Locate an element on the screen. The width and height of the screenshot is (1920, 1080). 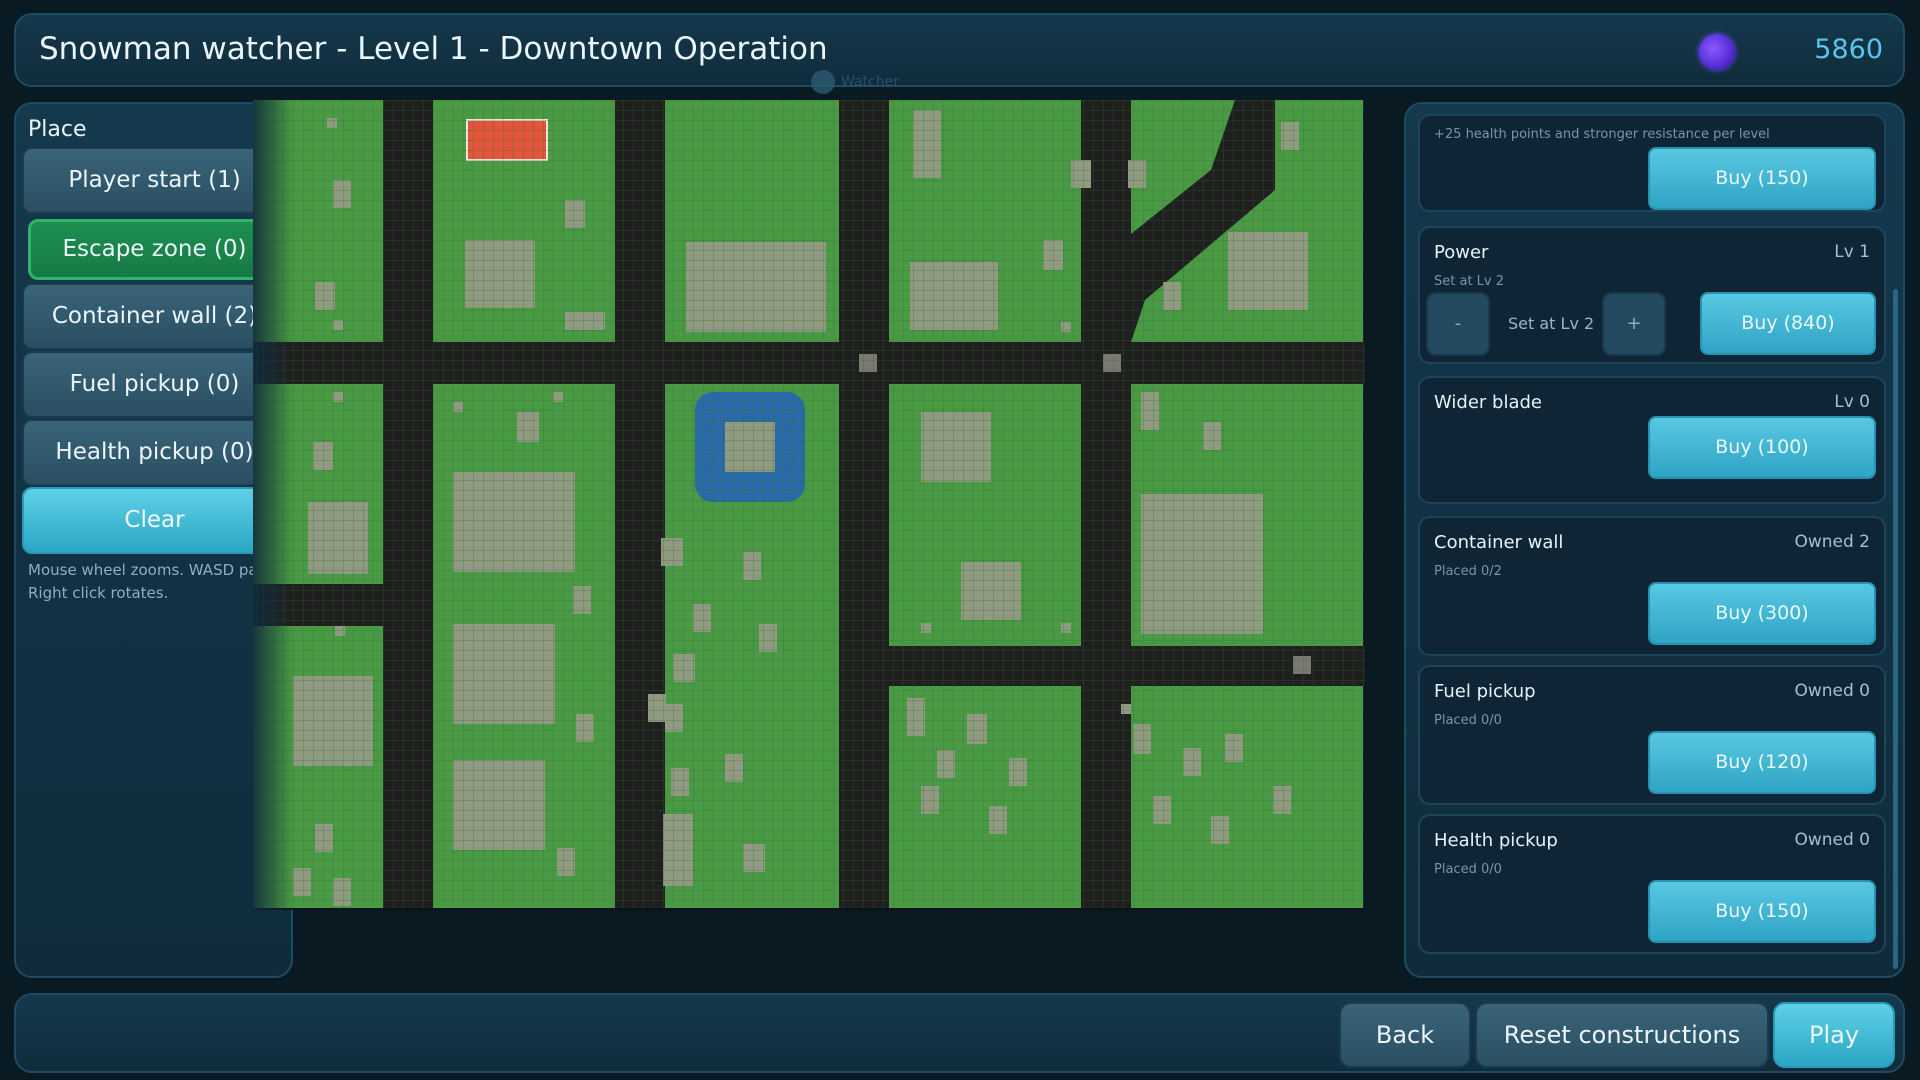
coin-icon is located at coordinates (1717, 52).